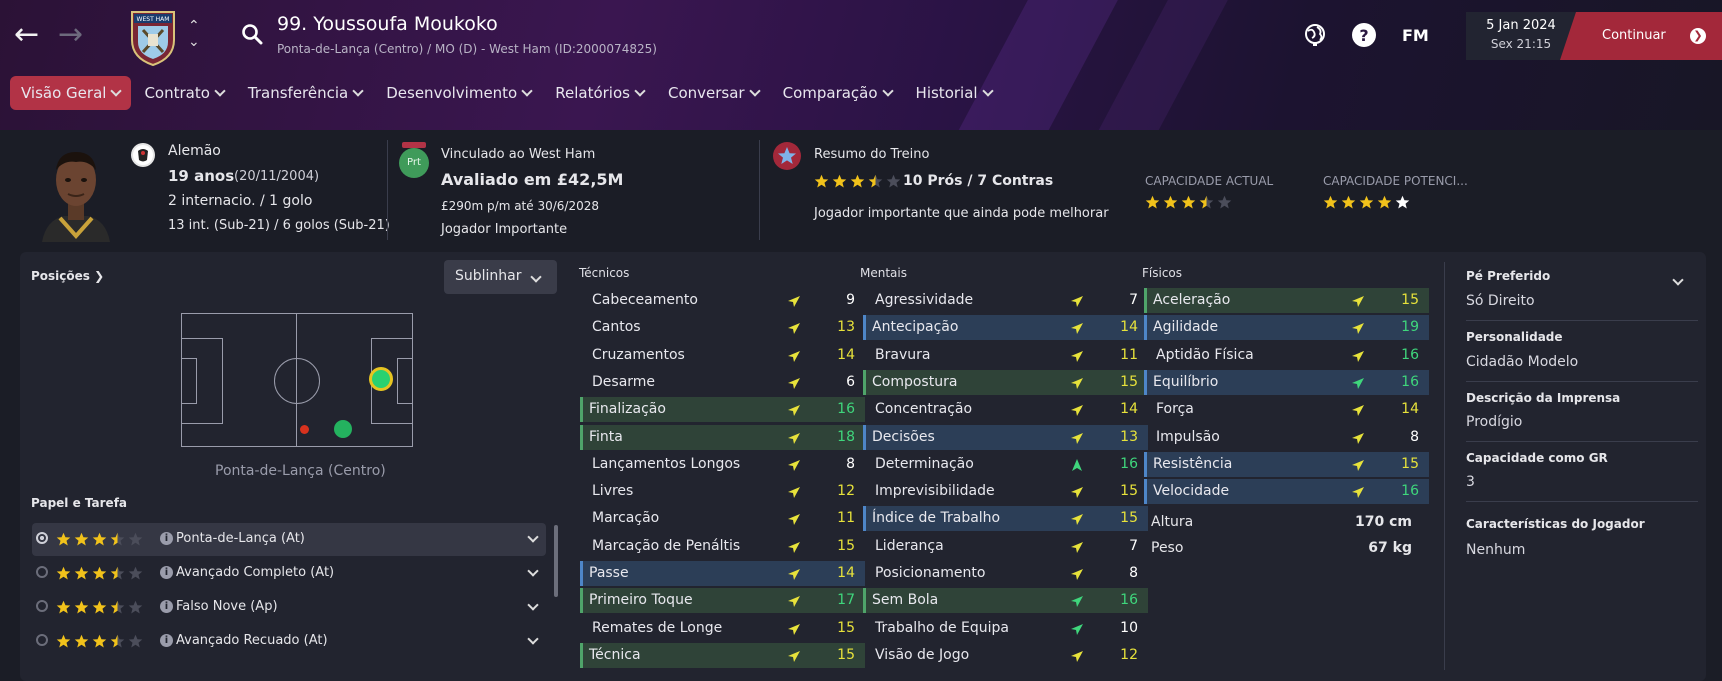 The width and height of the screenshot is (1722, 681). What do you see at coordinates (1288, 437) in the screenshot?
I see `attribute-row: Impulsão 8` at bounding box center [1288, 437].